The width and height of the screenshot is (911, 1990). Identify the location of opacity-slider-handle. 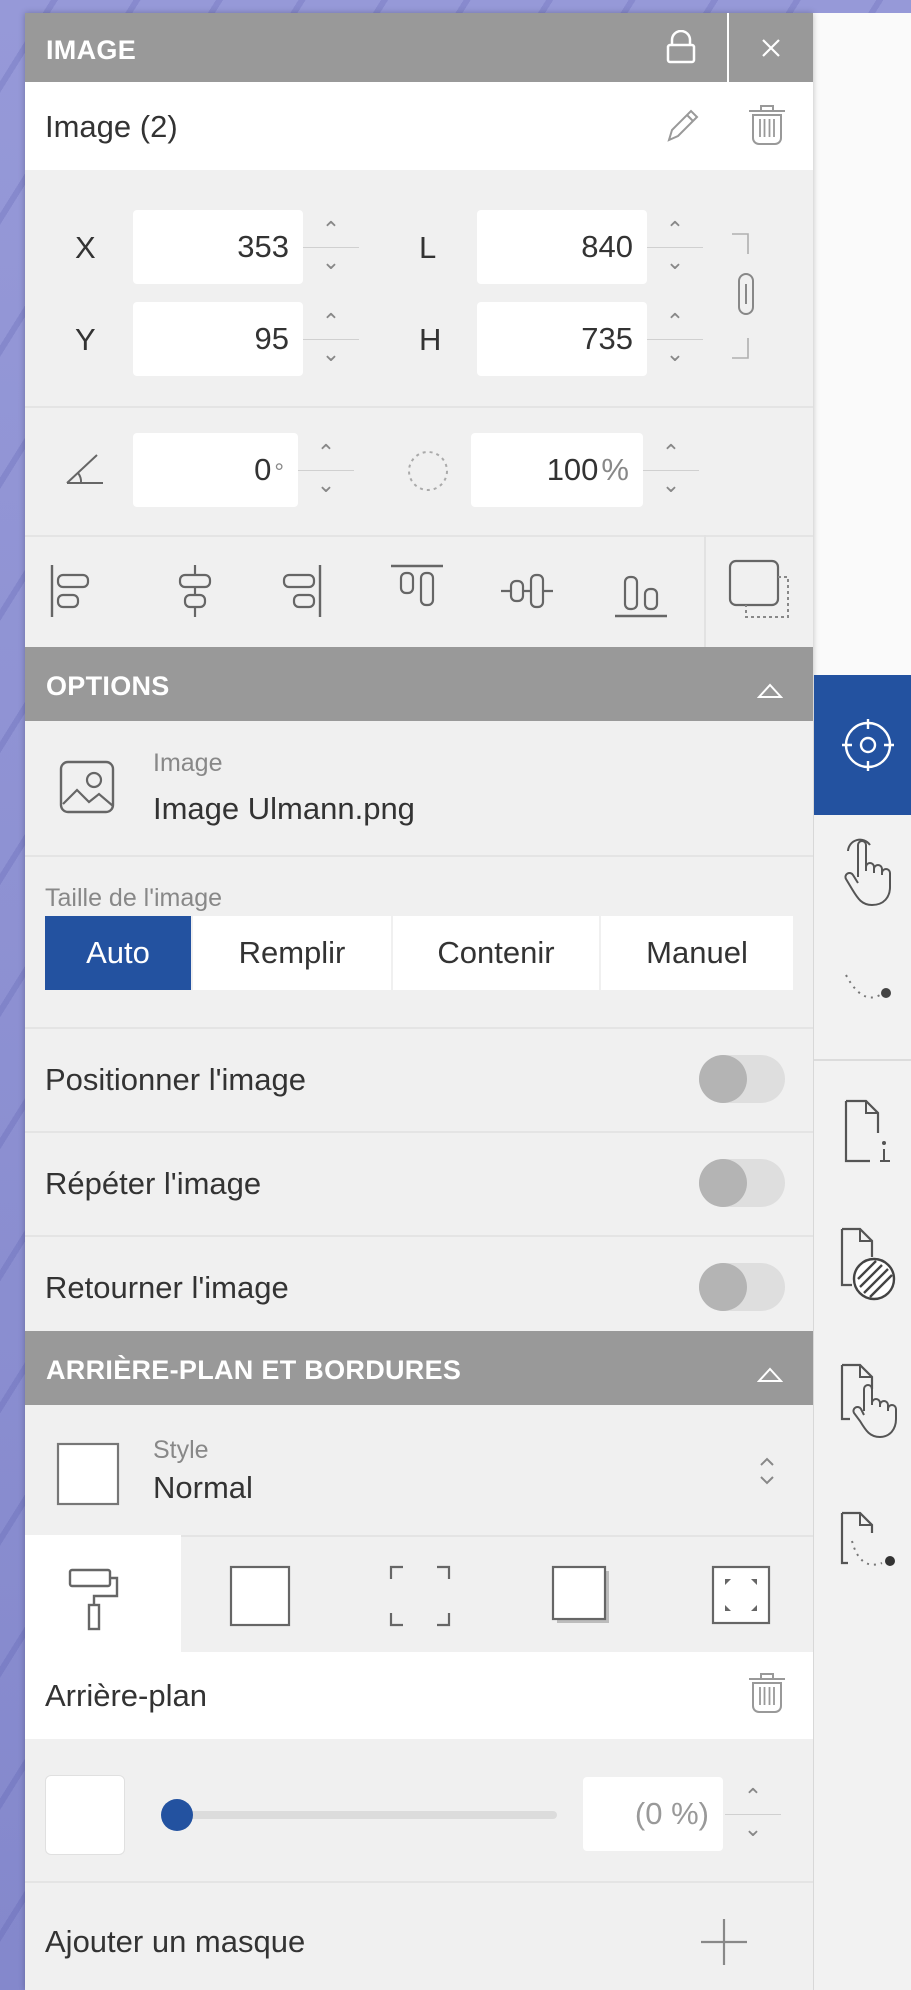
(177, 1815).